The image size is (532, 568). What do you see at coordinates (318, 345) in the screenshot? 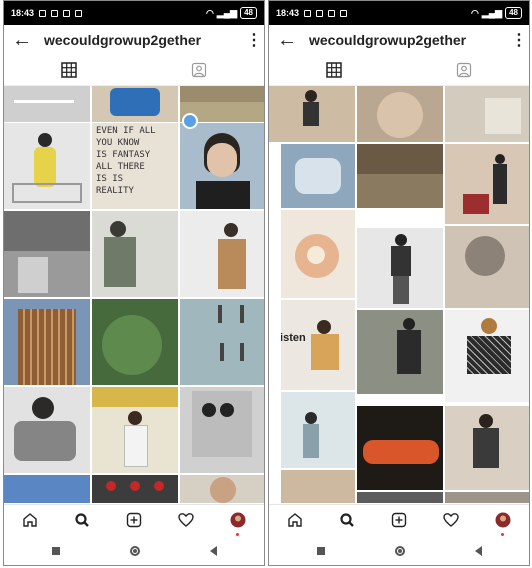
I see `photo-tile: listen` at bounding box center [318, 345].